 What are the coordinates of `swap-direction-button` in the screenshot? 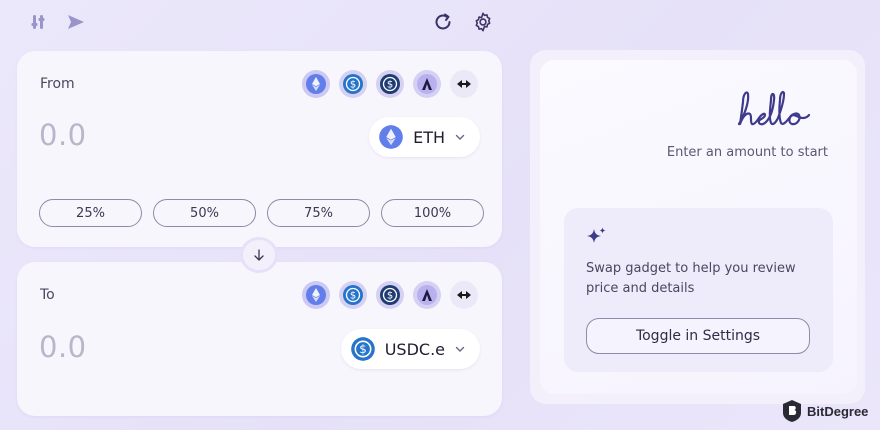 It's located at (259, 255).